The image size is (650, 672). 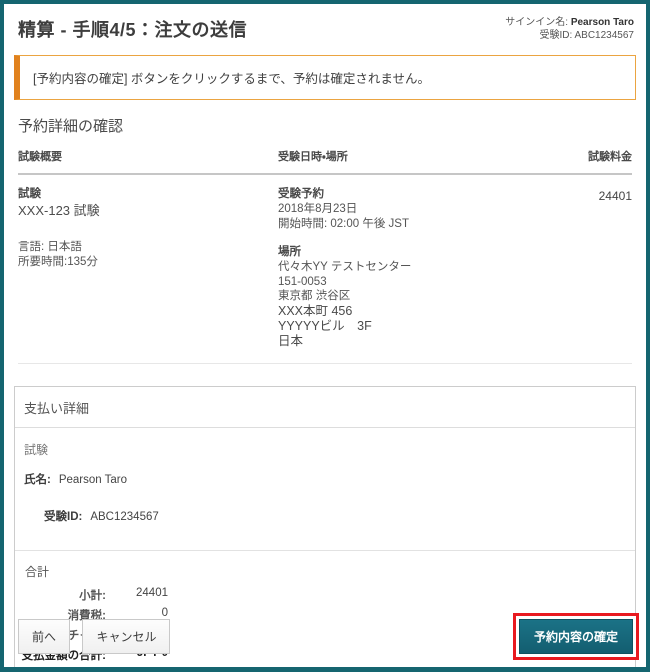 What do you see at coordinates (345, 267) in the screenshot?
I see `location-line: 代々木YY テストセンター` at bounding box center [345, 267].